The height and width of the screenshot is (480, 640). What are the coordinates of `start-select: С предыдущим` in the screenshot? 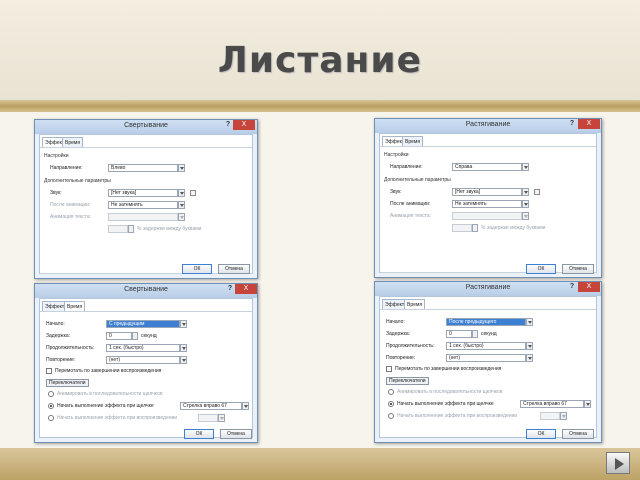 It's located at (143, 324).